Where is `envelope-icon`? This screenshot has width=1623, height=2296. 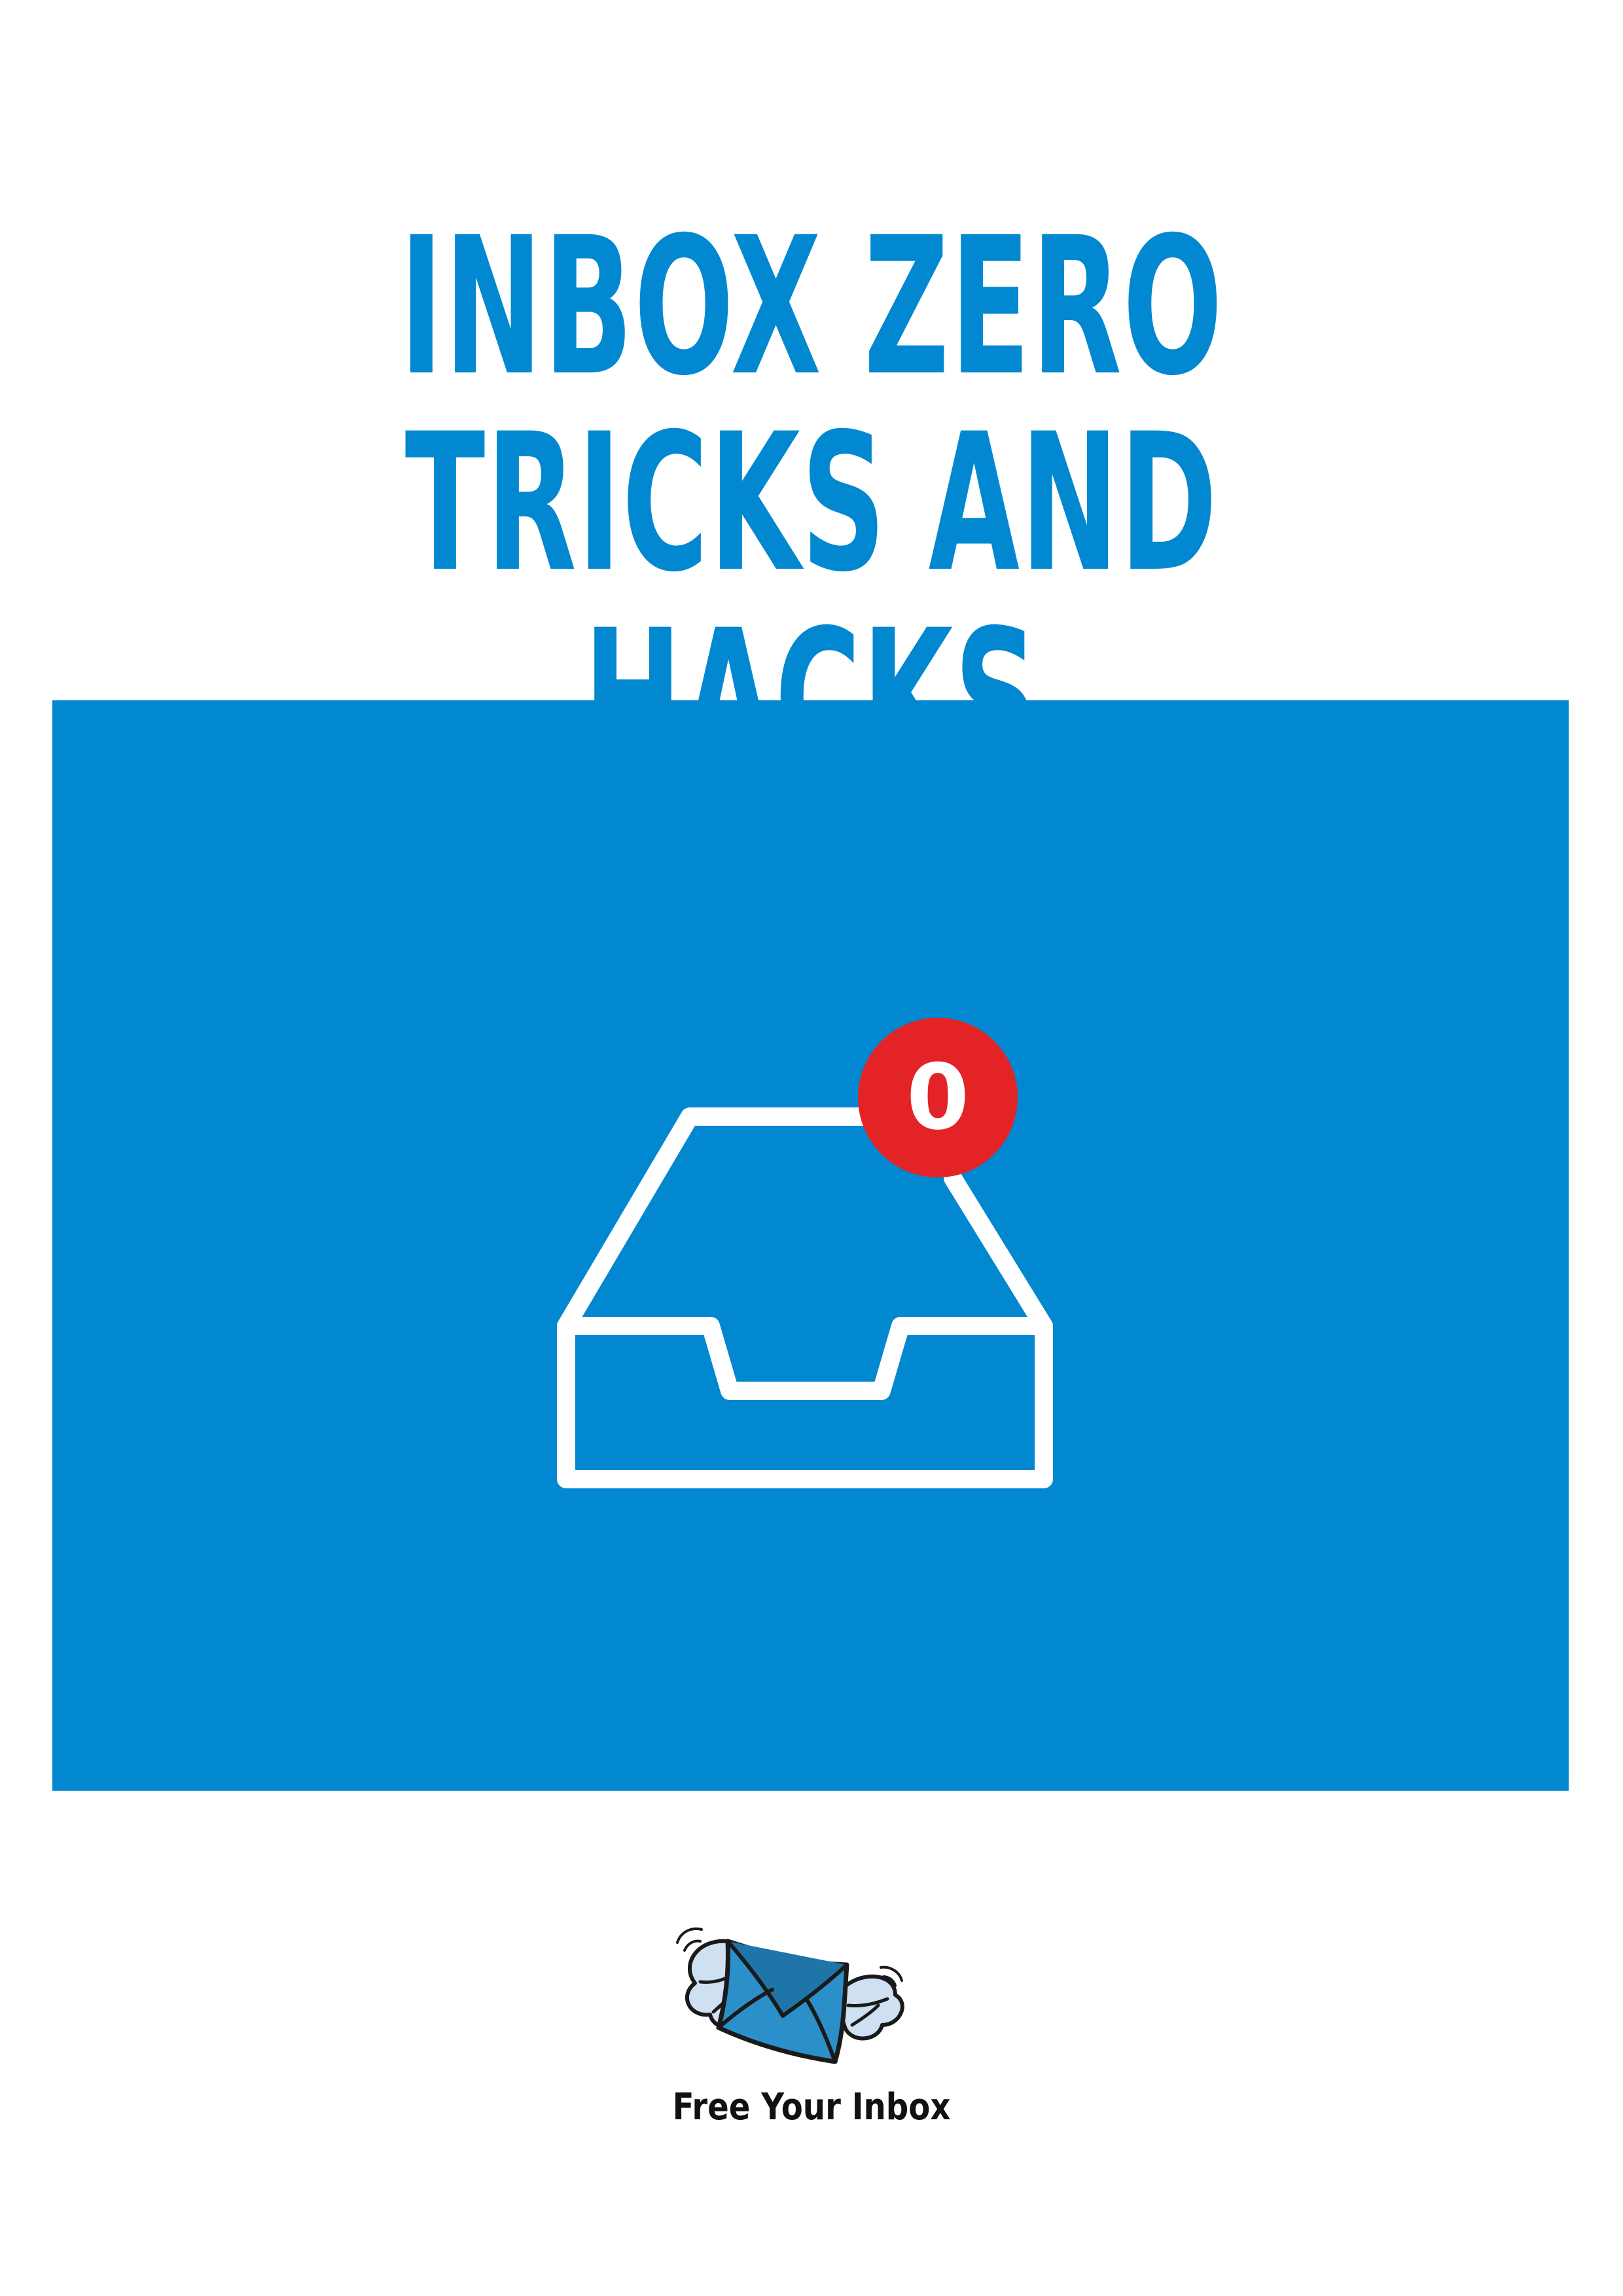 envelope-icon is located at coordinates (782, 2001).